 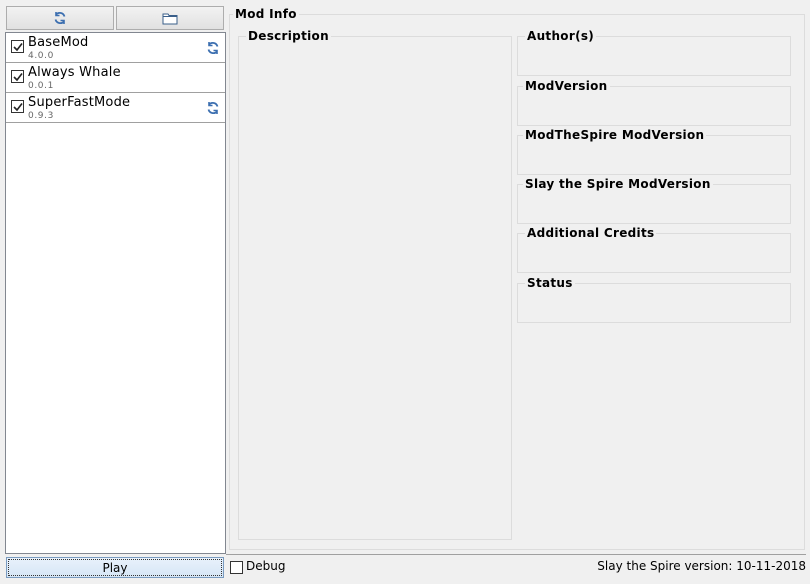 I want to click on mod-info-title: Mod Info, so click(x=266, y=14).